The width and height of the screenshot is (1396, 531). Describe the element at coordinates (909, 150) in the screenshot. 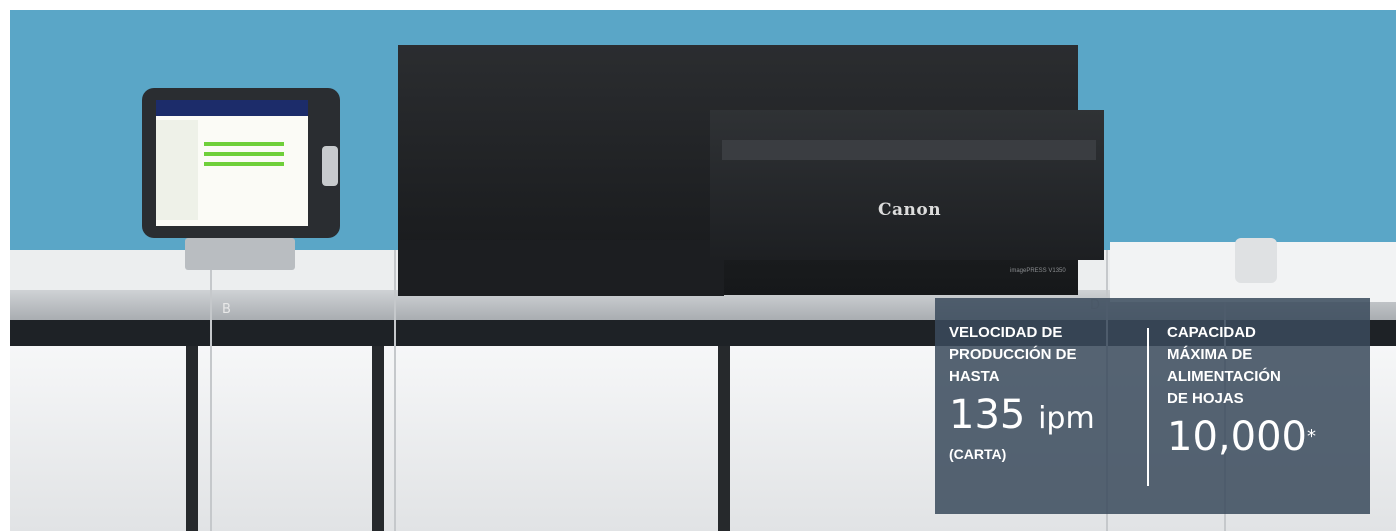

I see `engine-slot` at that location.